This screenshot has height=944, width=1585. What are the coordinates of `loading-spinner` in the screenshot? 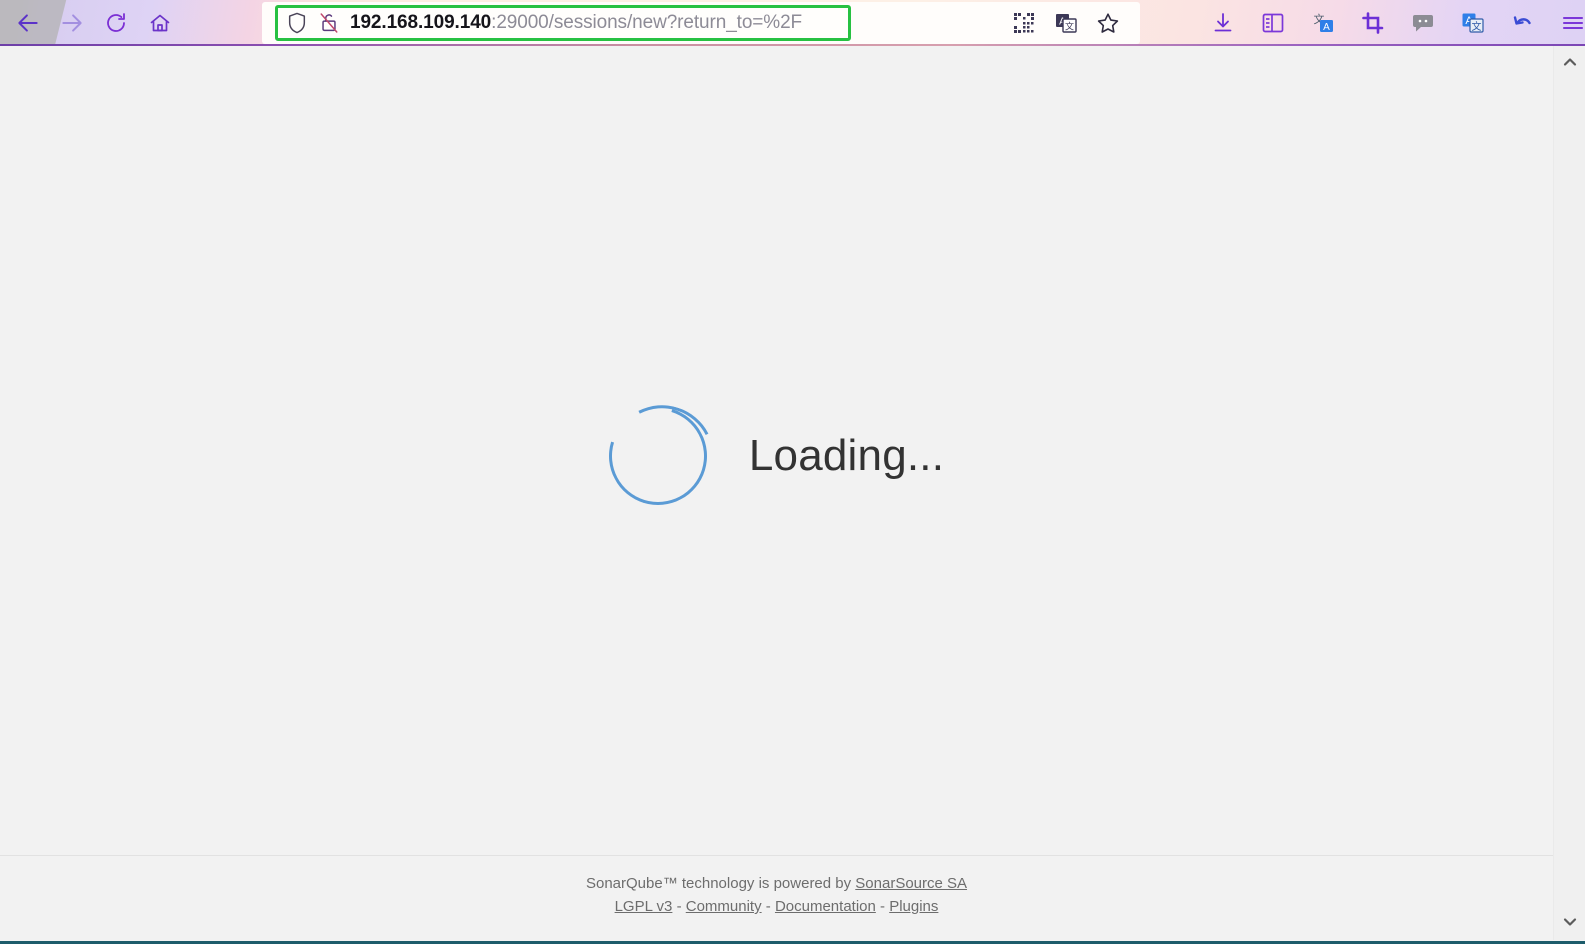 It's located at (658, 456).